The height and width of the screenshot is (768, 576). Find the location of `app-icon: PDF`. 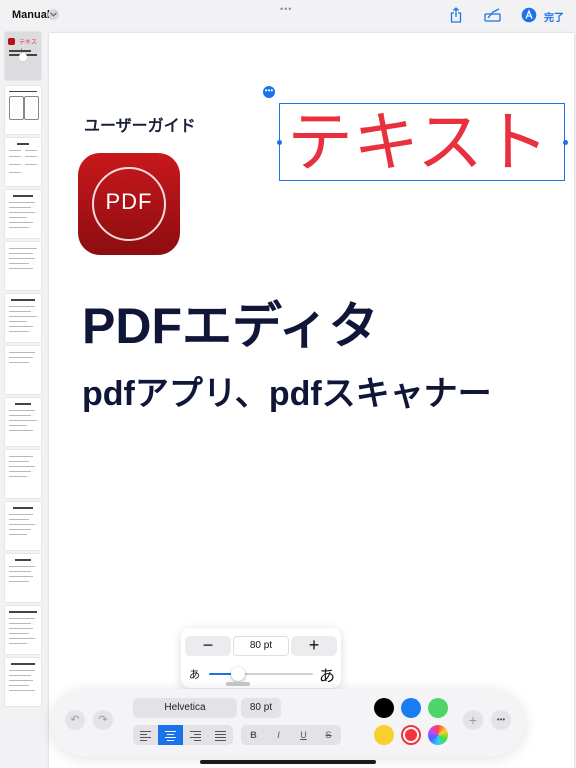

app-icon: PDF is located at coordinates (129, 204).